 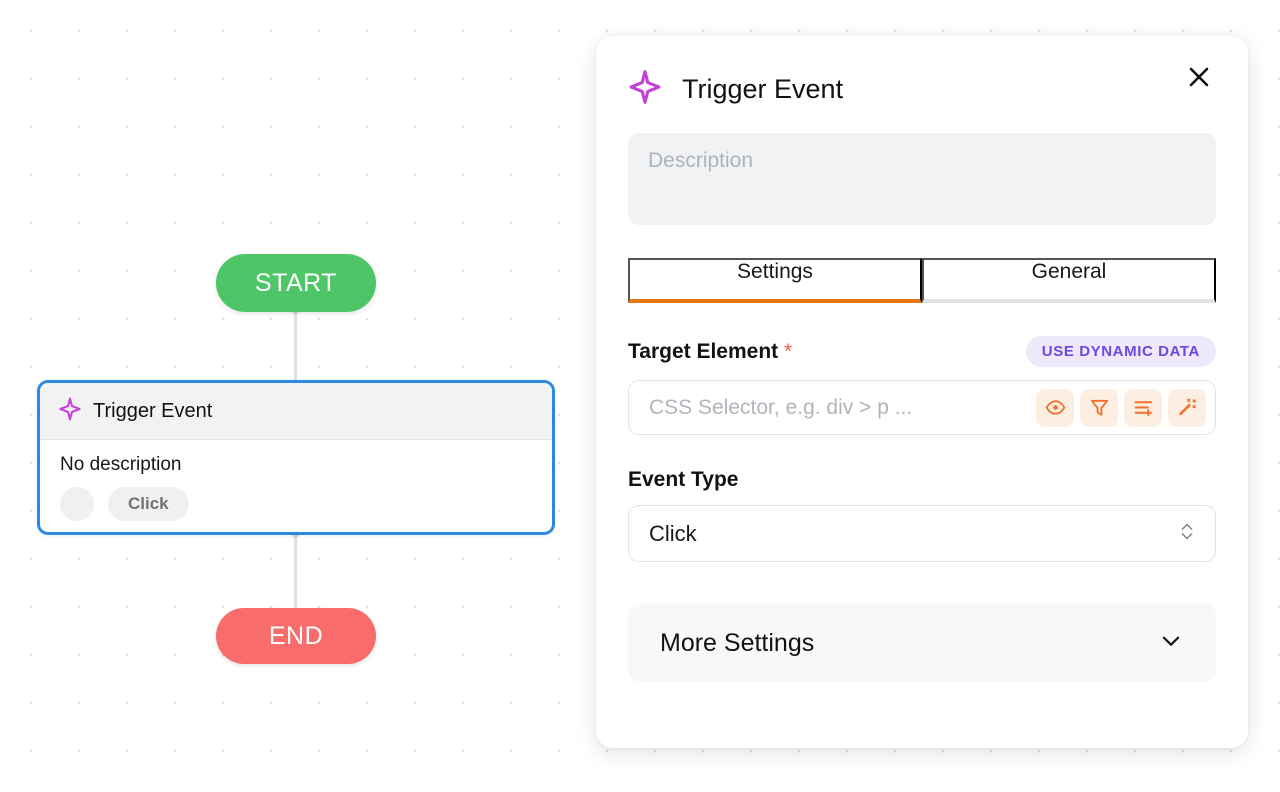 I want to click on target-element-label-row: Target Element * USE DYNAMIC DATA, so click(x=922, y=351).